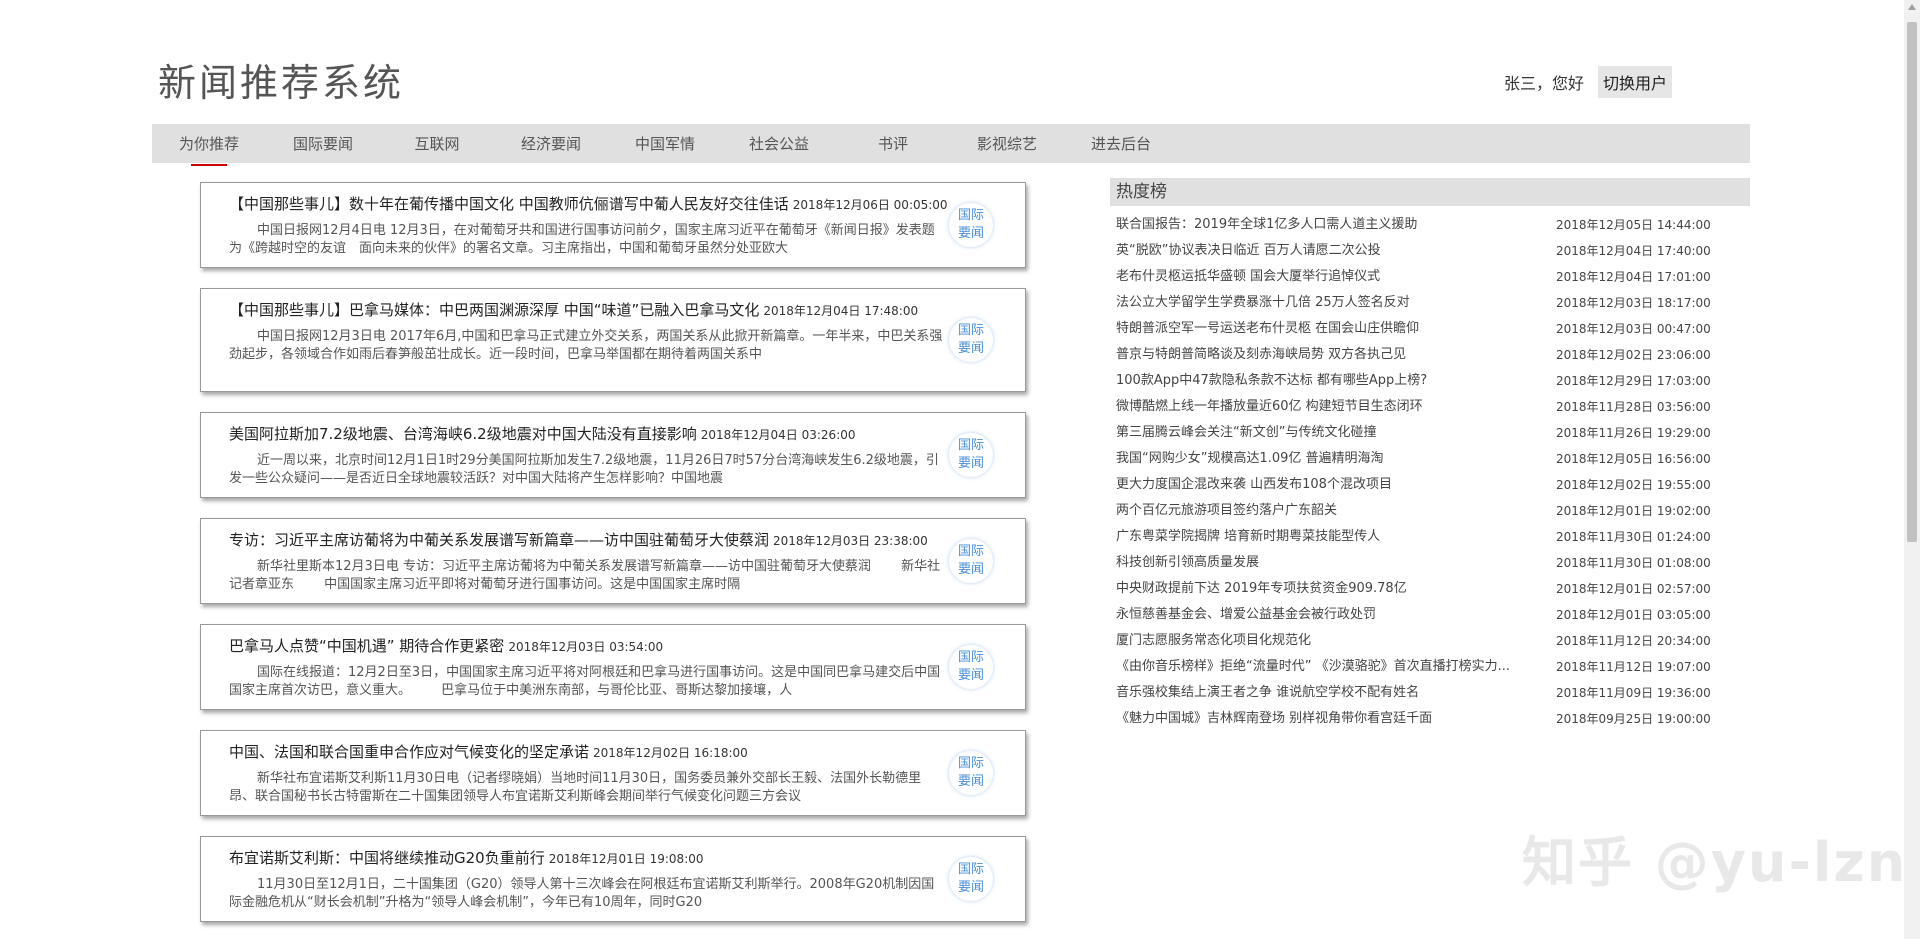  I want to click on hot-item-time: 2018年12月01日 02:57:00, so click(1633, 589).